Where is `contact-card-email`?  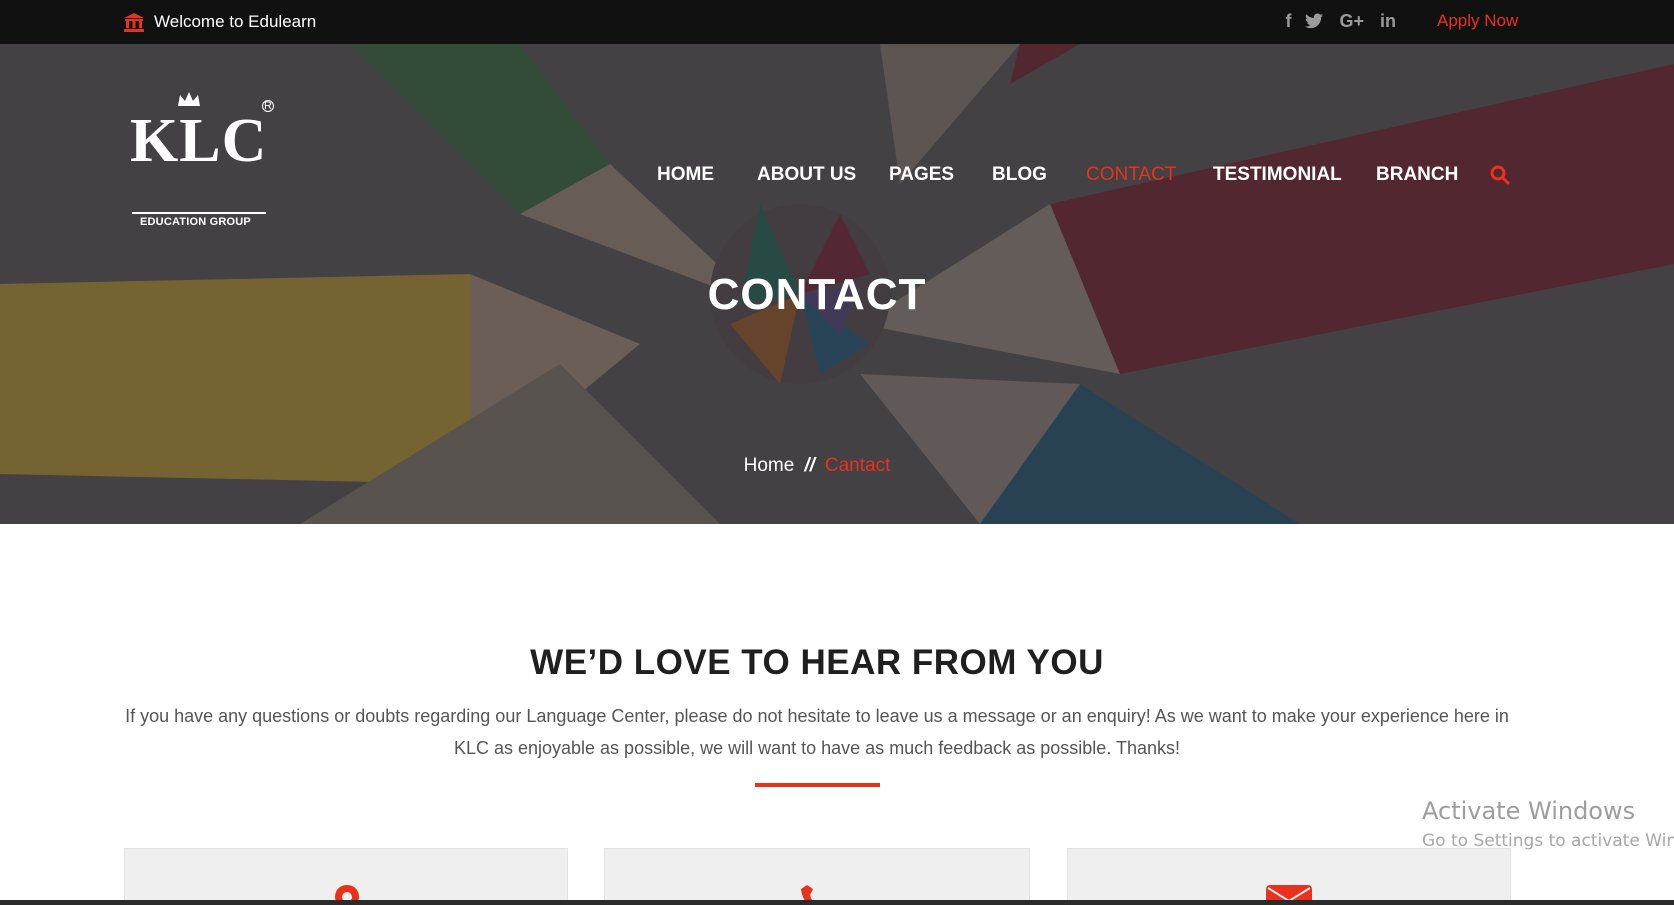 contact-card-email is located at coordinates (1289, 876).